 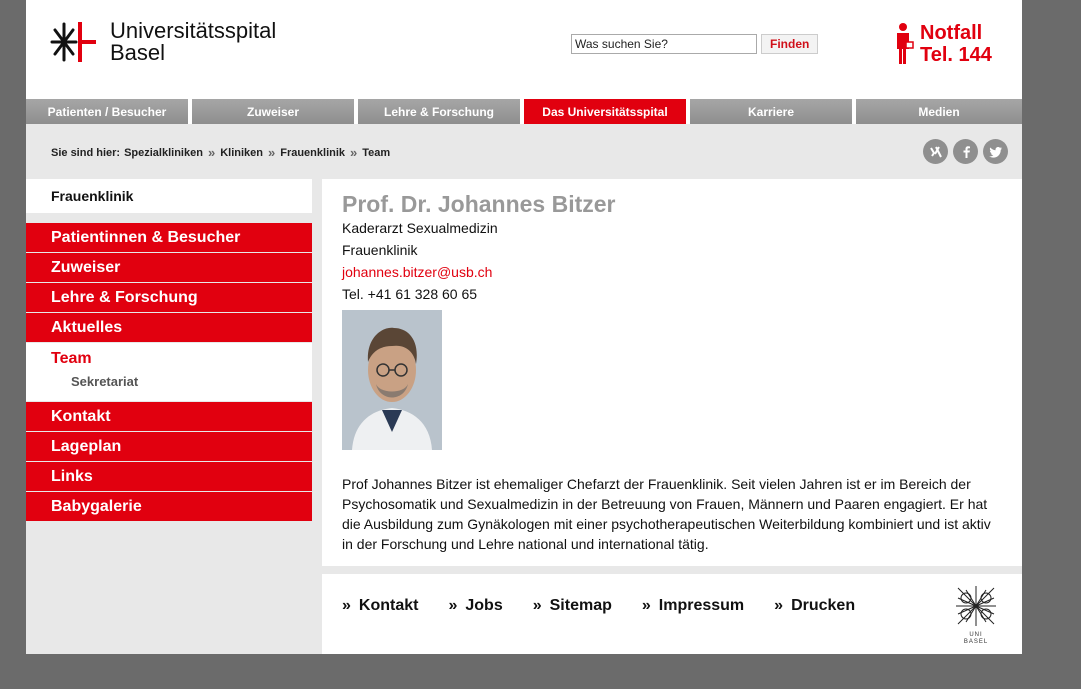 I want to click on sidebar-item-patientinnen: Patientinnen & Besucher, so click(x=169, y=237).